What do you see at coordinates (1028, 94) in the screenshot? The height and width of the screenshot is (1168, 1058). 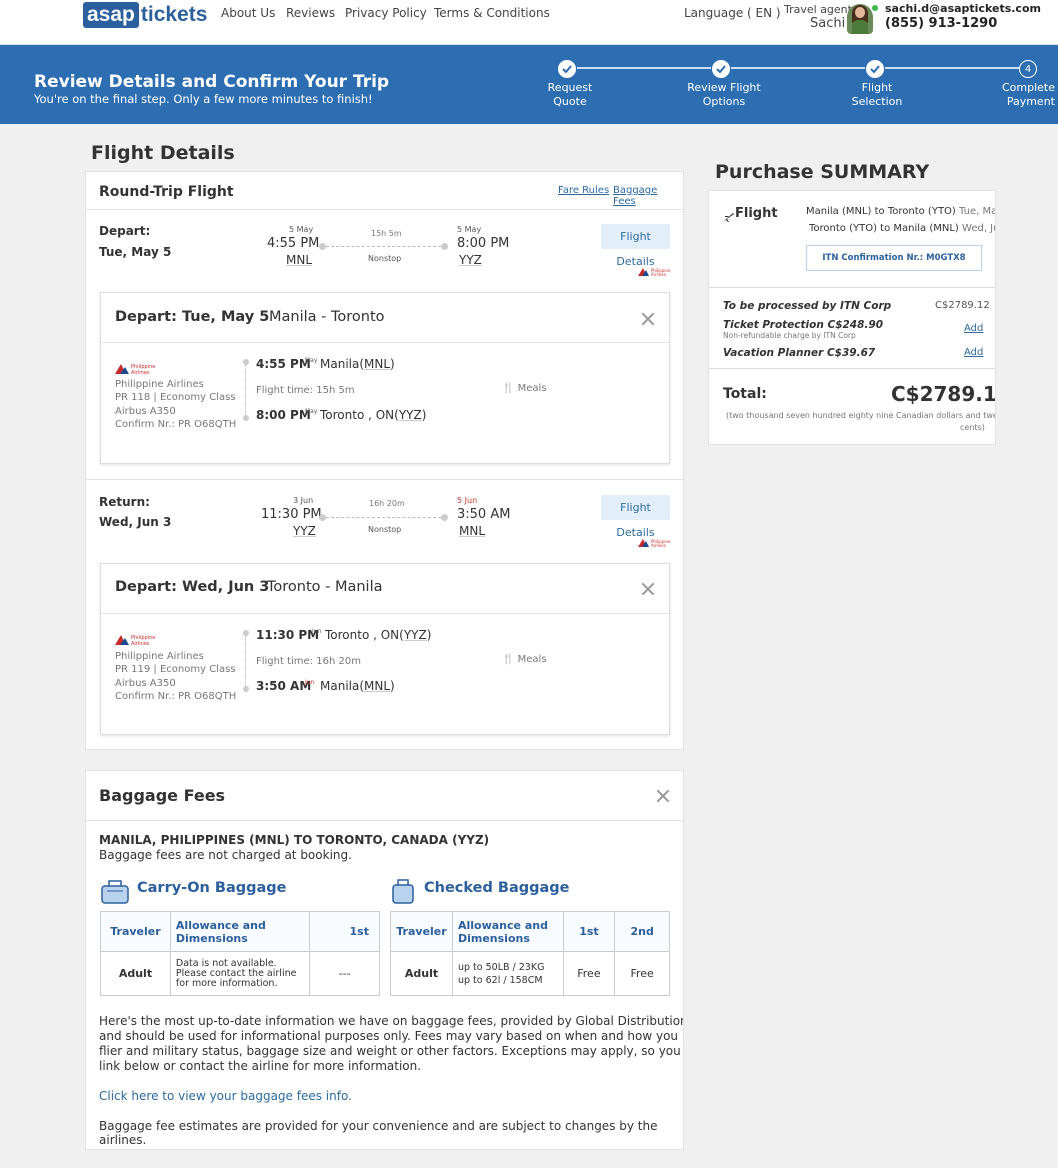 I see `step-4-label: Complete Payment` at bounding box center [1028, 94].